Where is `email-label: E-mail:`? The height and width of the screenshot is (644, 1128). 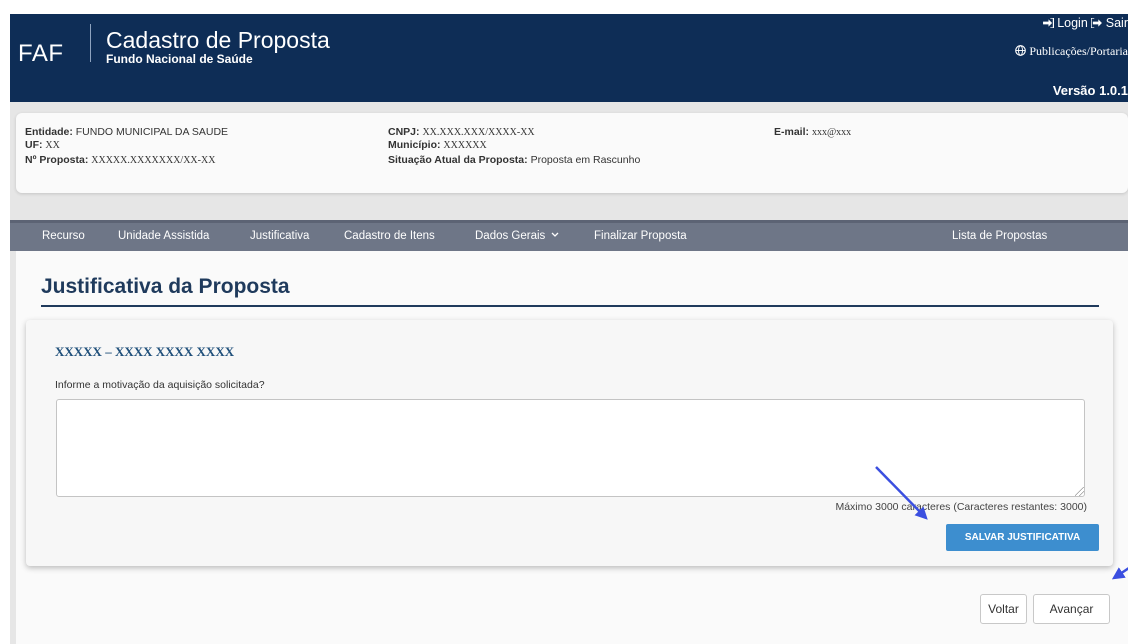
email-label: E-mail: is located at coordinates (792, 132).